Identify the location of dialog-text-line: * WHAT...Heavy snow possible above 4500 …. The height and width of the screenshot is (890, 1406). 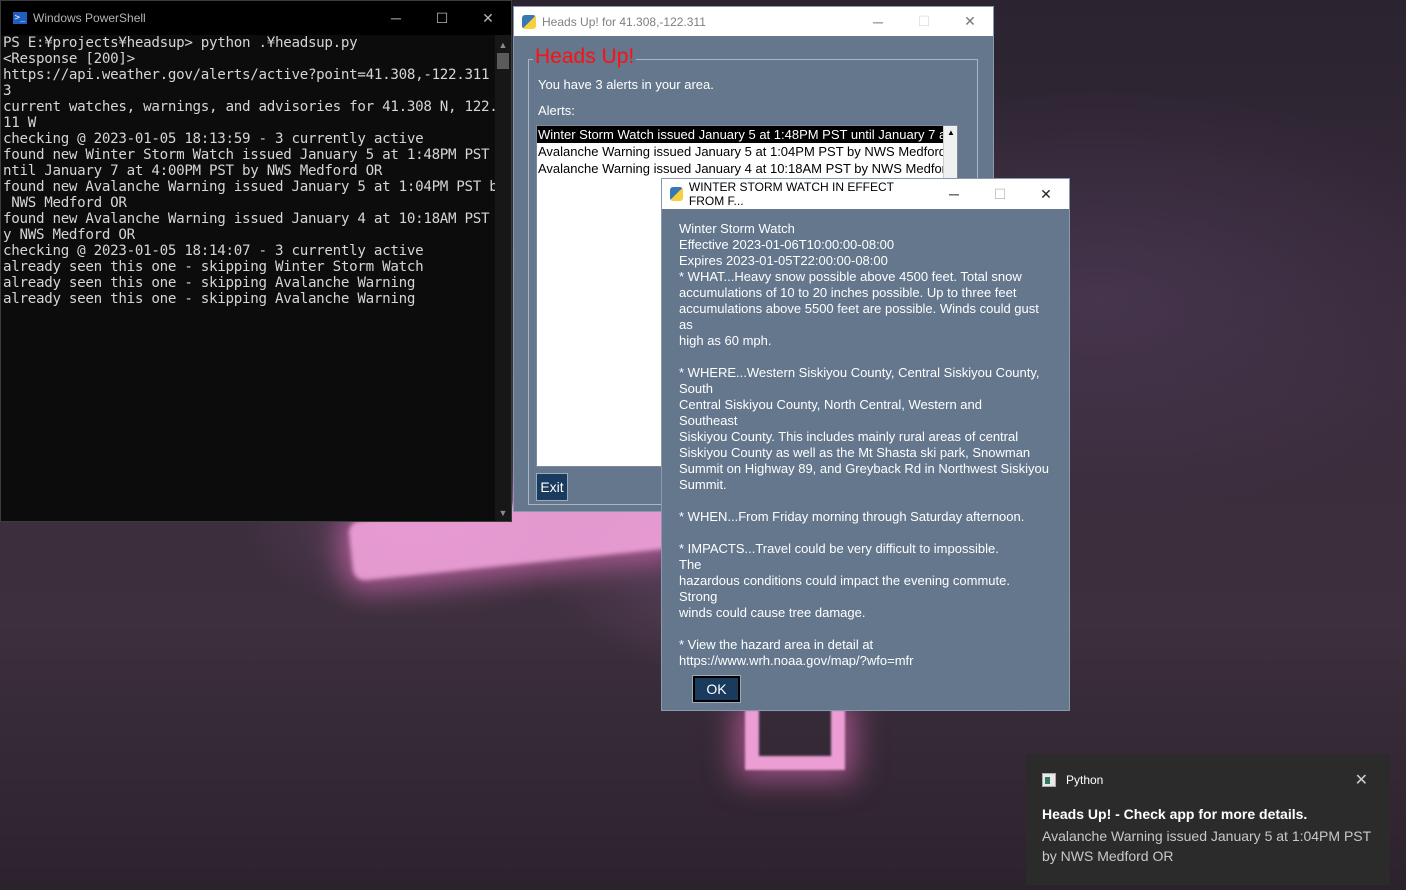
(850, 276).